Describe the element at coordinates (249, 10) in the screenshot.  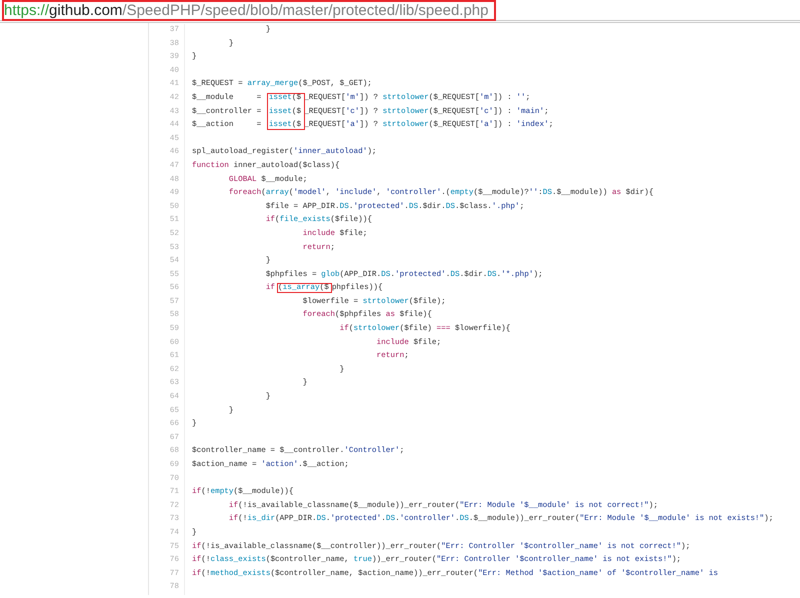
I see `url-text: https://github.com/SpeedPHP/speed/blob/master/protected/lib/speed.php` at that location.